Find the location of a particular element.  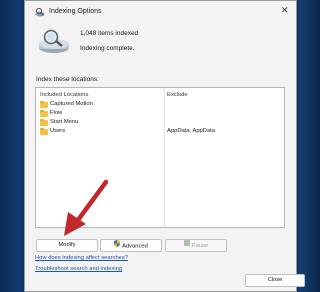

list-item: Users AppData; AppData is located at coordinates (160, 132).